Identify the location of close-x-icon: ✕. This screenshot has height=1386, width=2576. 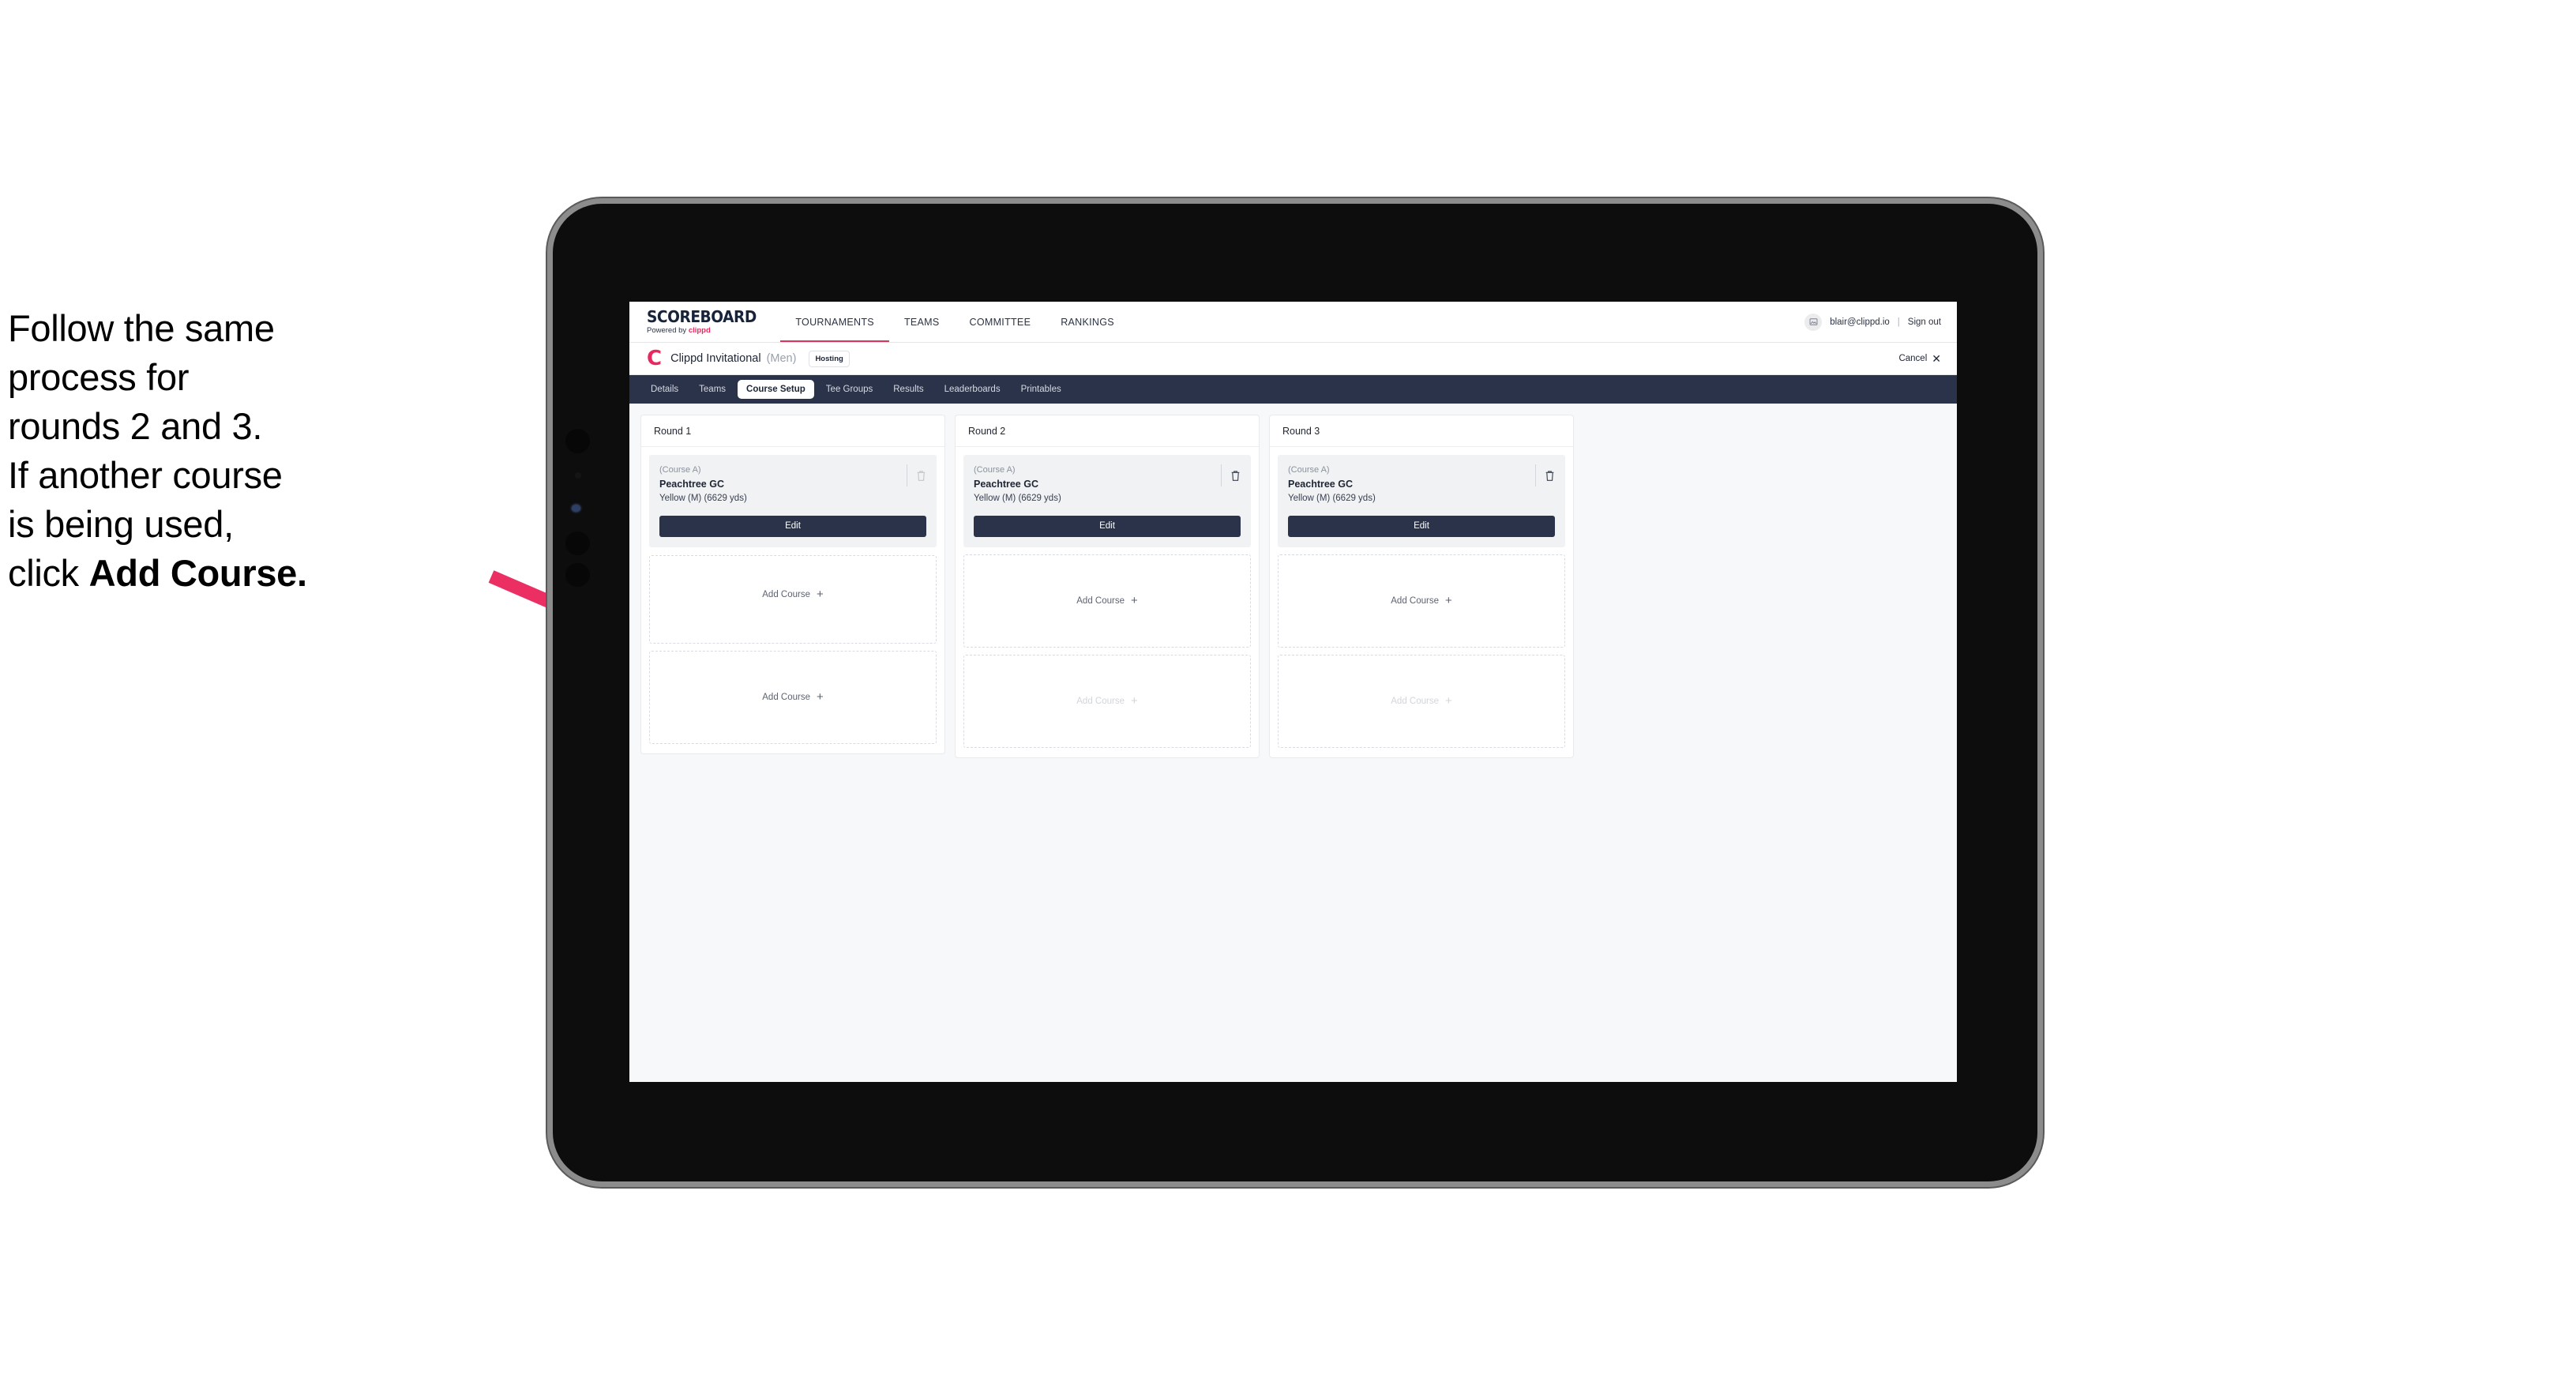
(1936, 358).